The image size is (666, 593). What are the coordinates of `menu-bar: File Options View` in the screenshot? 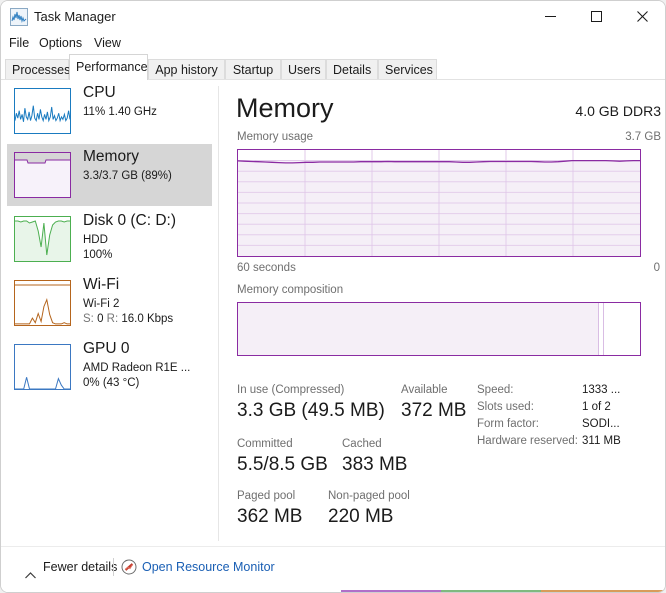 It's located at (333, 43).